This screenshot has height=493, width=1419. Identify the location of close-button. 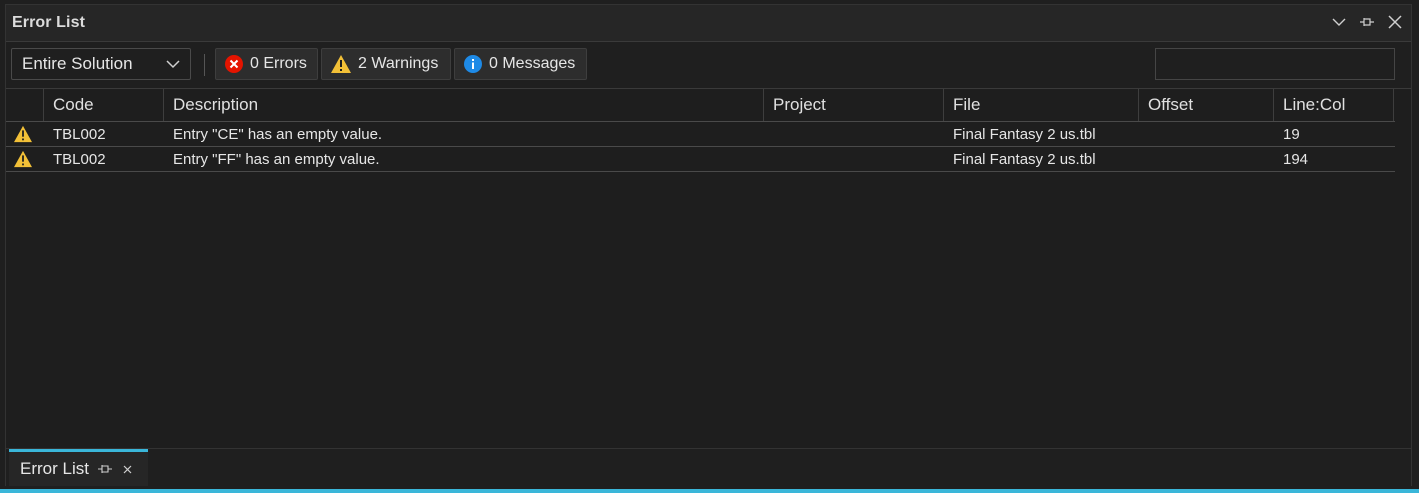
(1395, 22).